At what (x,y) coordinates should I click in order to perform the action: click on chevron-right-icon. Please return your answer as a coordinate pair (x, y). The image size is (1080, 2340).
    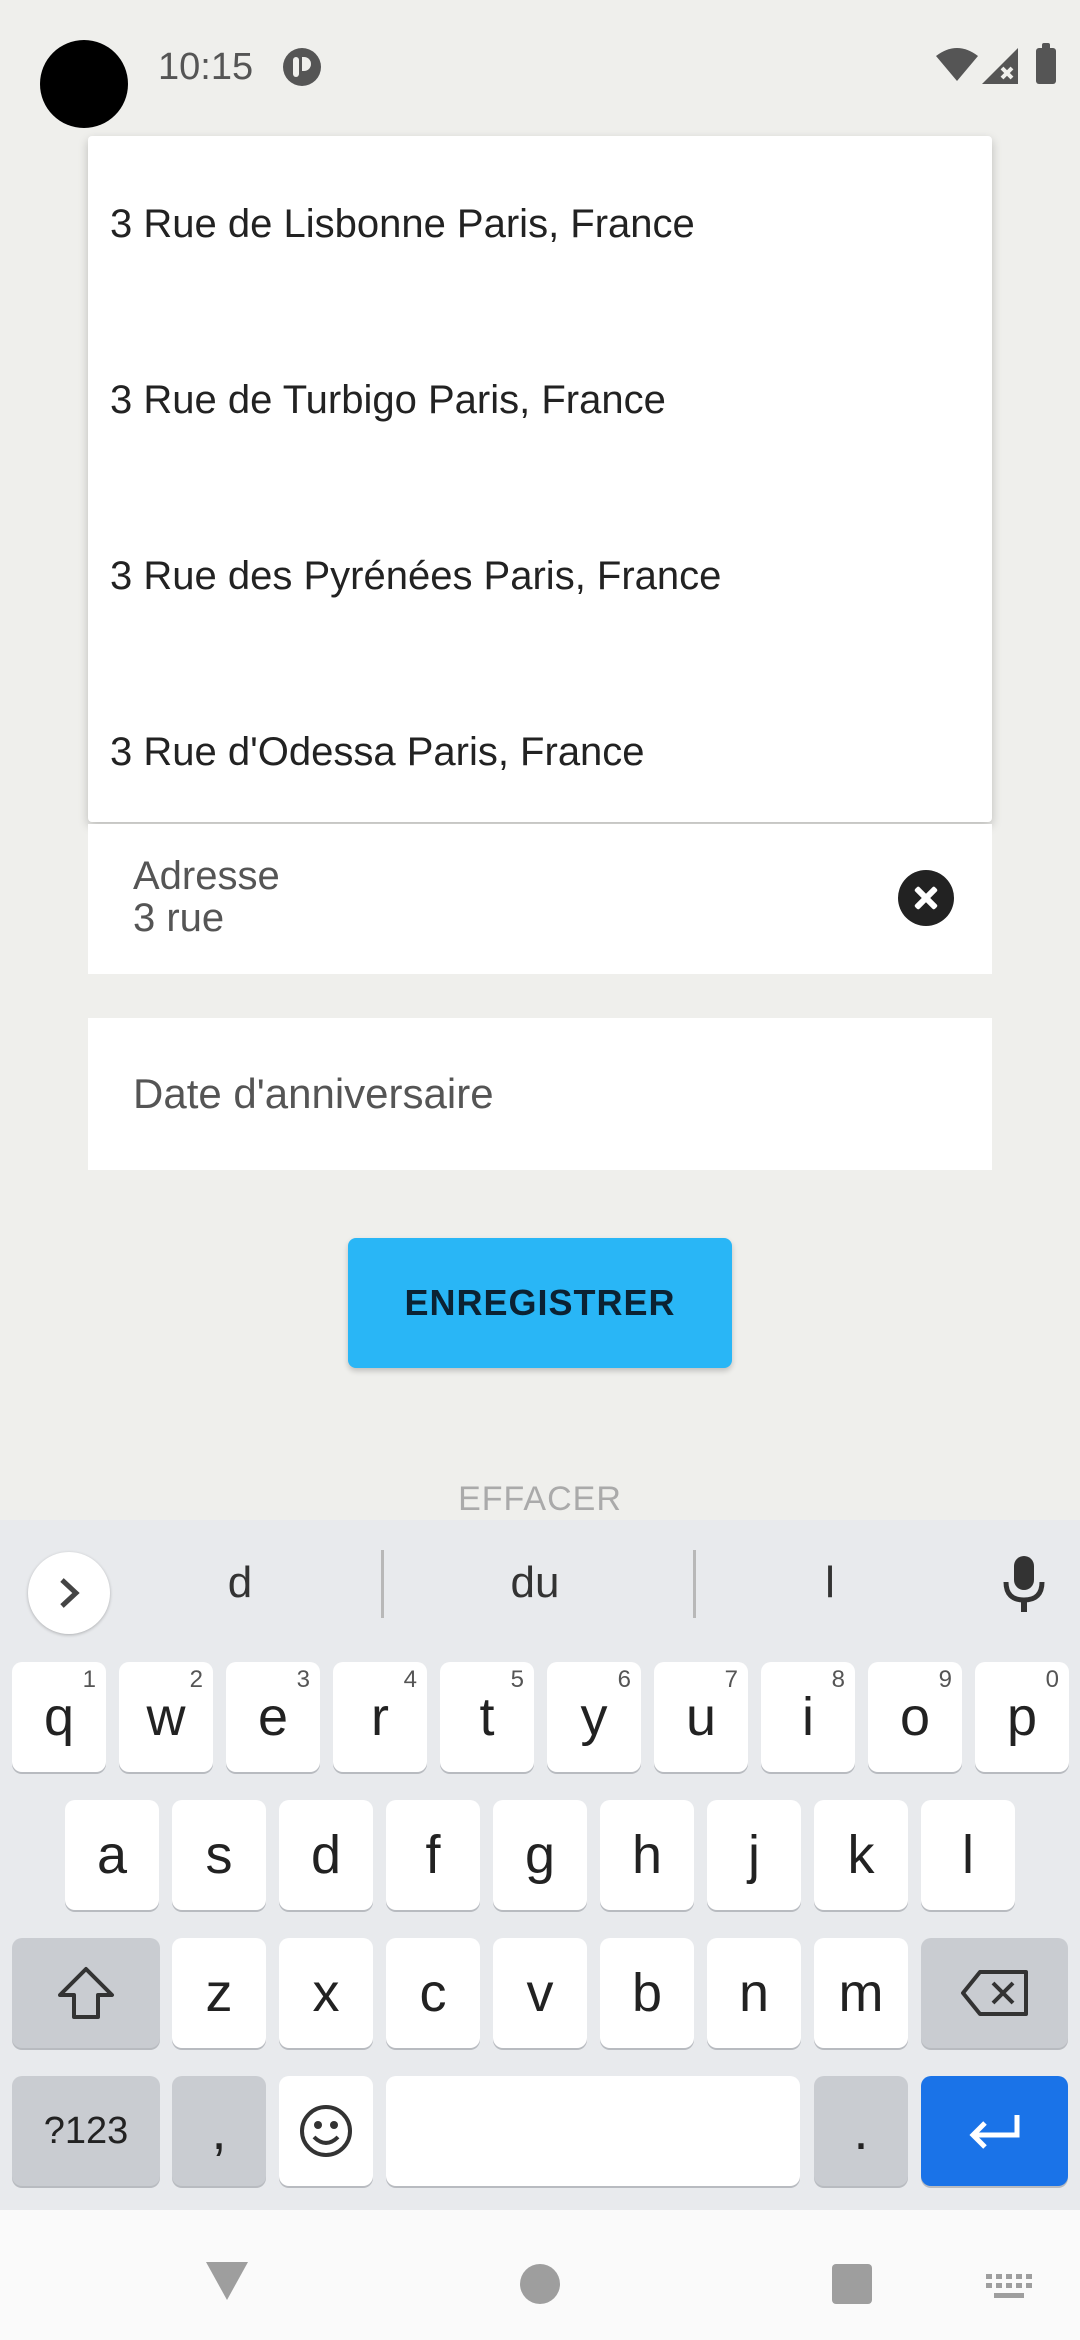
    Looking at the image, I should click on (70, 1593).